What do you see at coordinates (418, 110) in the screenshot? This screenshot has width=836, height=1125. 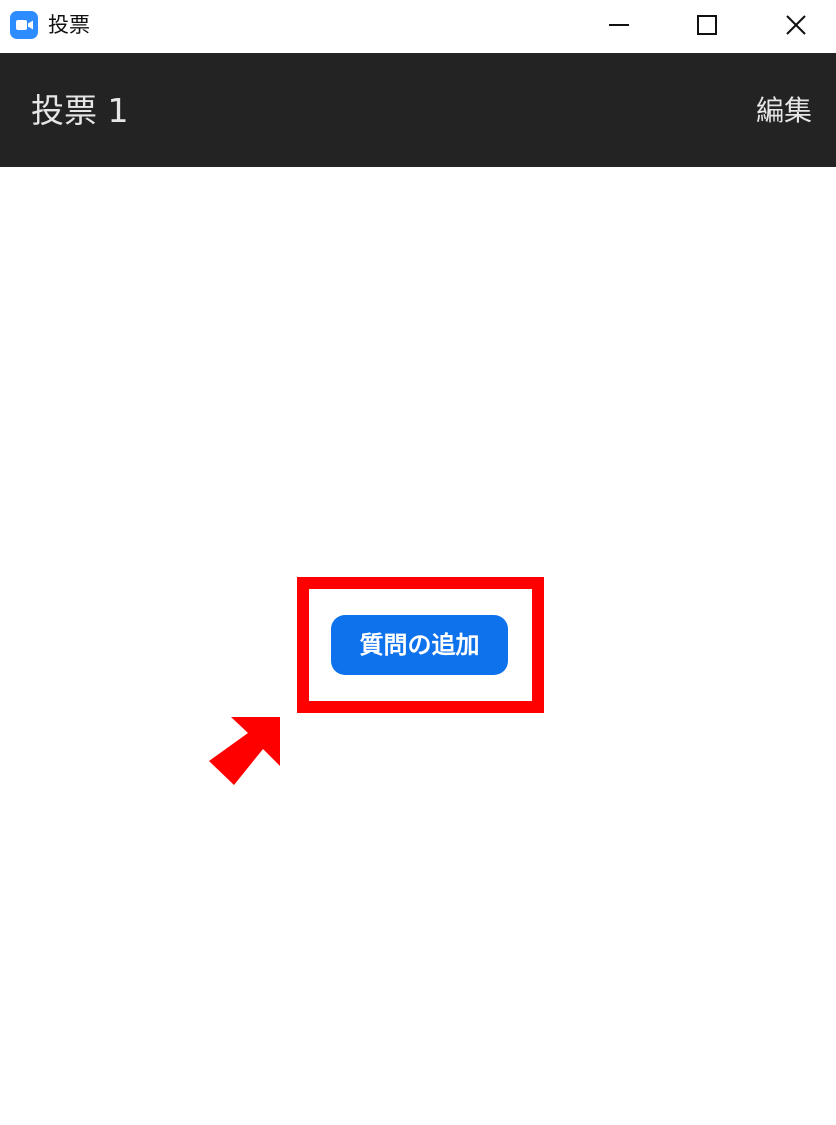 I see `poll-header: 投票 1 編集` at bounding box center [418, 110].